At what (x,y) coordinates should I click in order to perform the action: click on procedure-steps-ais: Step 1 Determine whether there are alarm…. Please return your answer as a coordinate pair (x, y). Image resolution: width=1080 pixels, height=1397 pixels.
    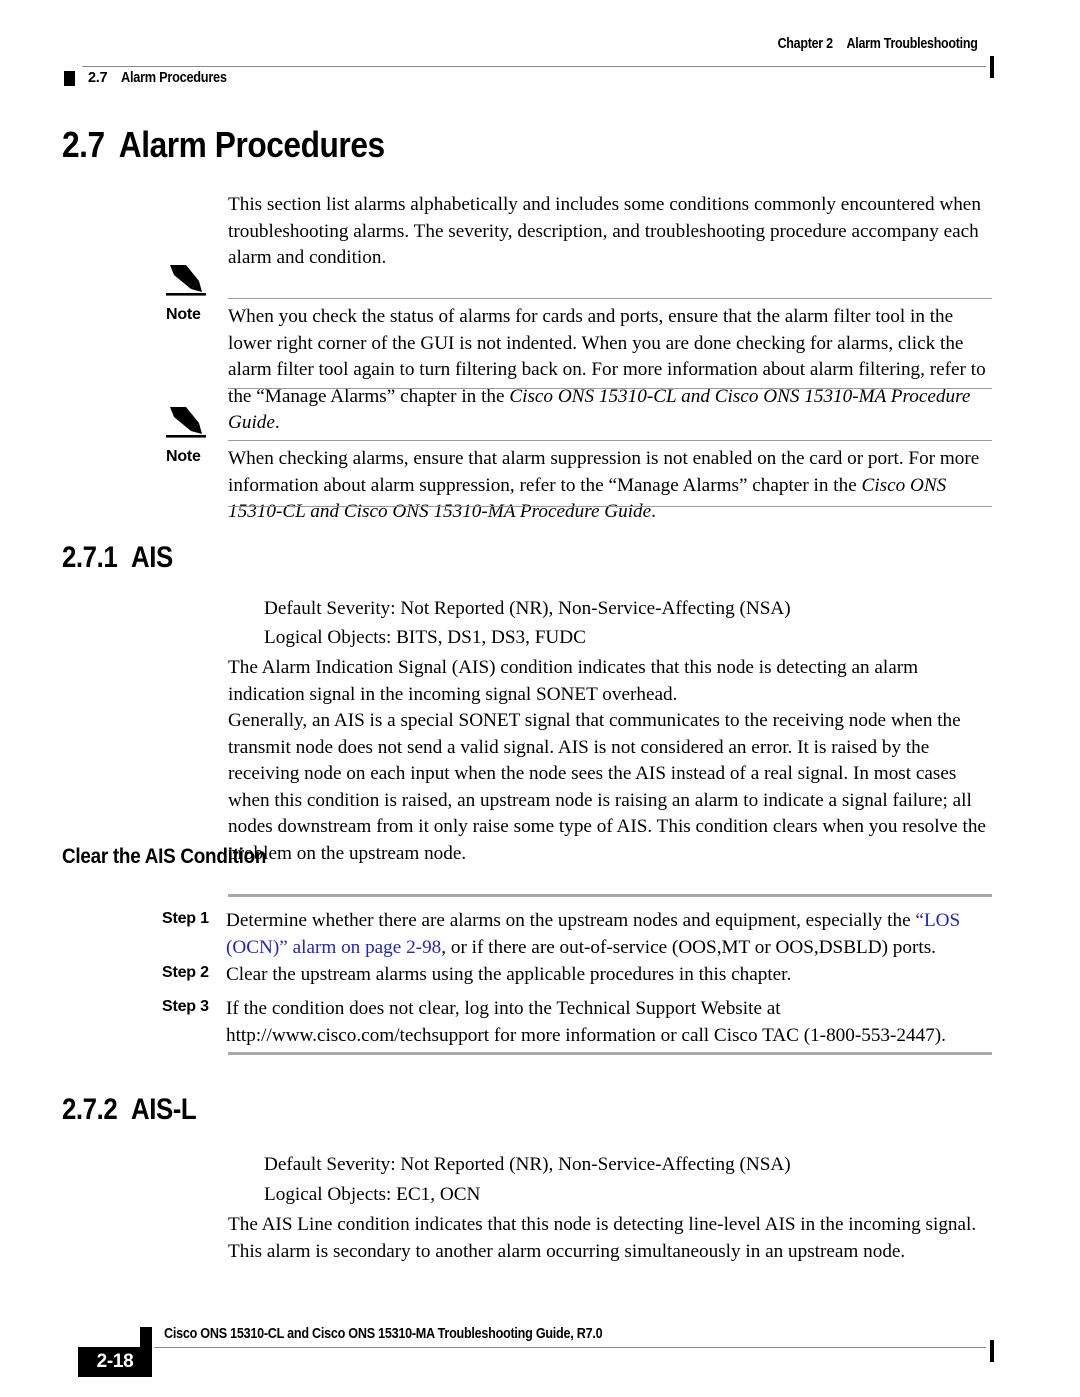
    Looking at the image, I should click on (532, 979).